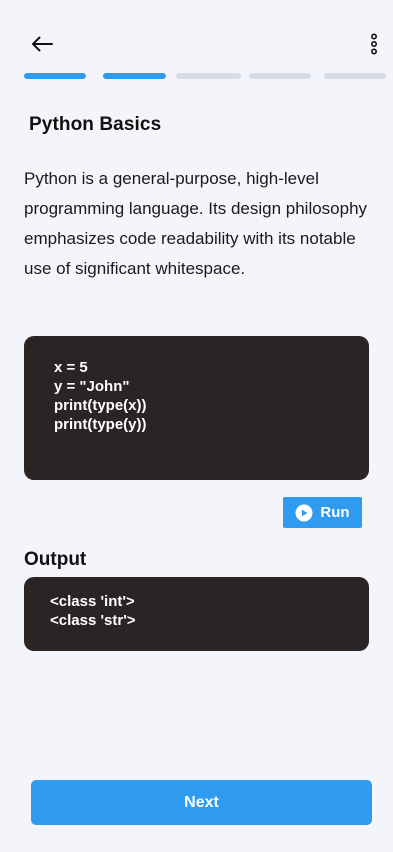 This screenshot has width=393, height=852. What do you see at coordinates (93, 620) in the screenshot?
I see `output-line: <class 'str'>` at bounding box center [93, 620].